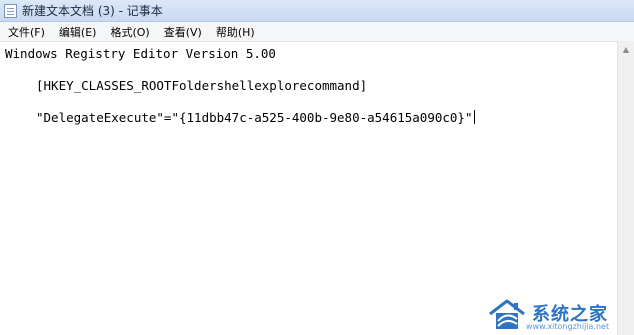 This screenshot has width=634, height=335. Describe the element at coordinates (129, 32) in the screenshot. I see `menu-format: 格式(O)` at that location.